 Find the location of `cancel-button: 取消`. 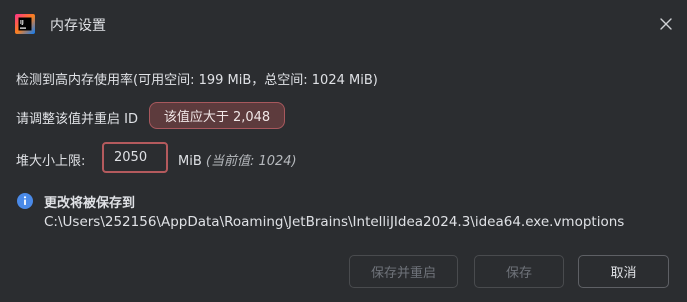

cancel-button: 取消 is located at coordinates (623, 271).